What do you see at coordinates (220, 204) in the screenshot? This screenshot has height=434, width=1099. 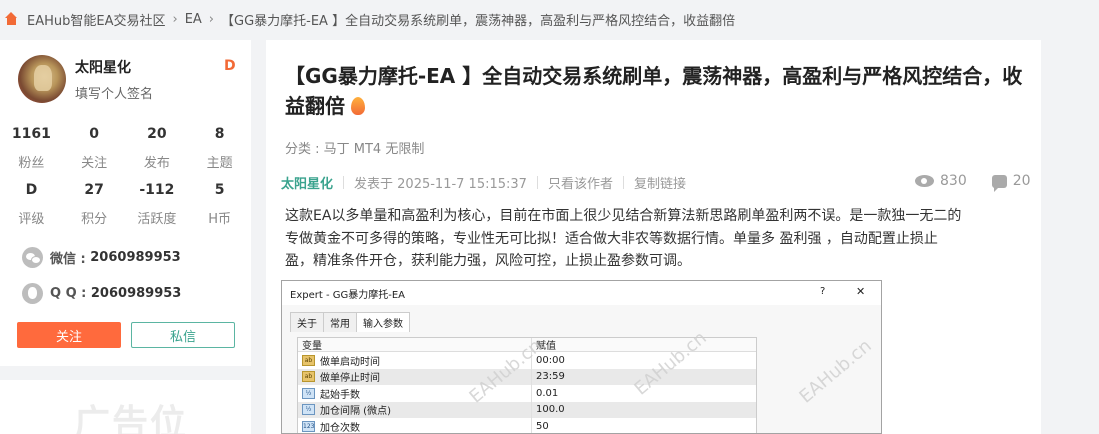 I see `stat-coins: 5 H币` at bounding box center [220, 204].